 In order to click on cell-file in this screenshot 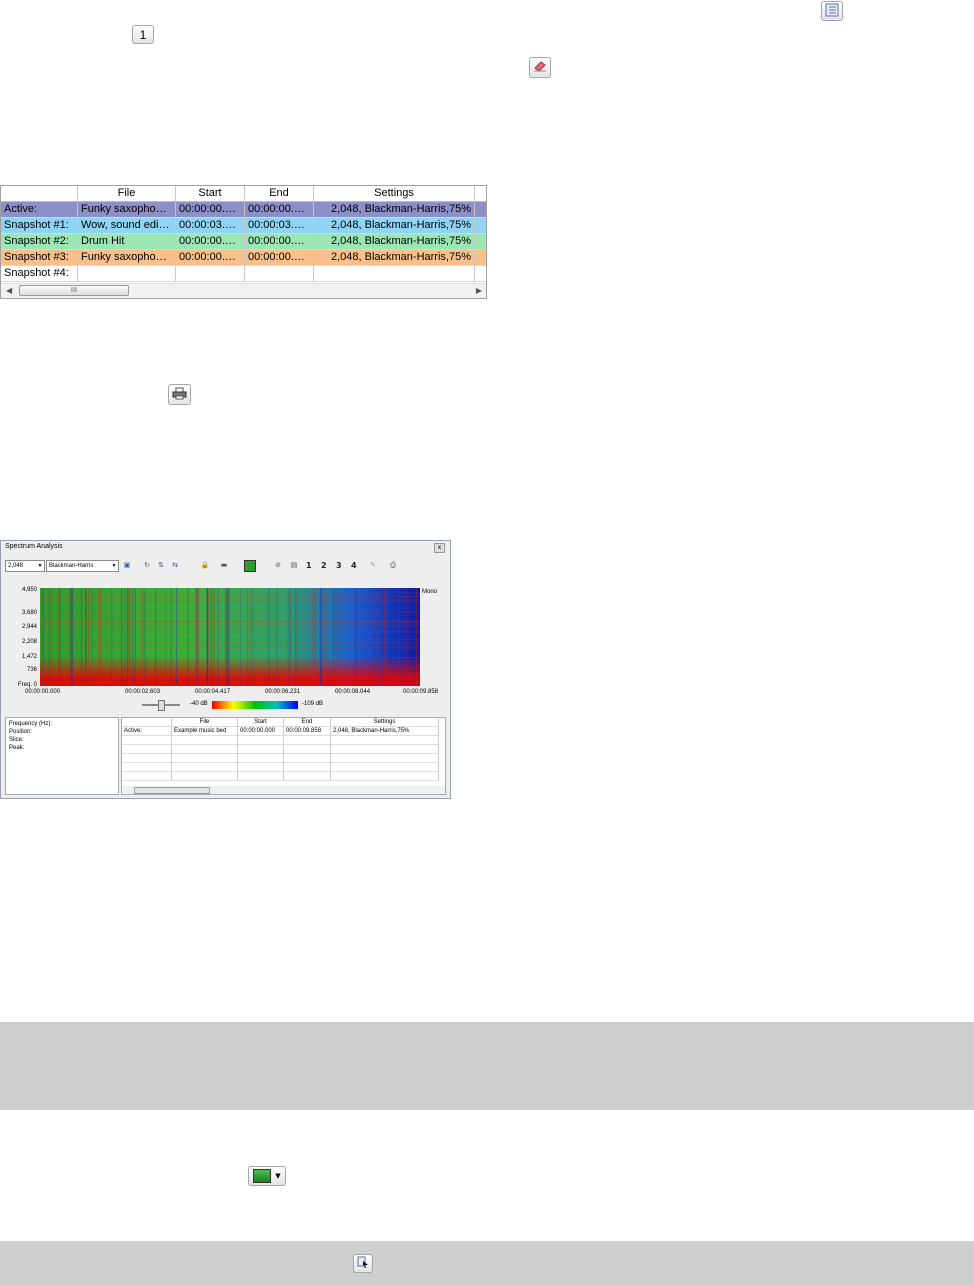, I will do `click(127, 274)`.